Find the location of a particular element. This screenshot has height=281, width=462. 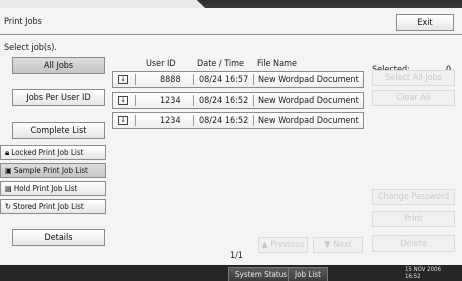

column-header-file-name: File Name is located at coordinates (277, 64).